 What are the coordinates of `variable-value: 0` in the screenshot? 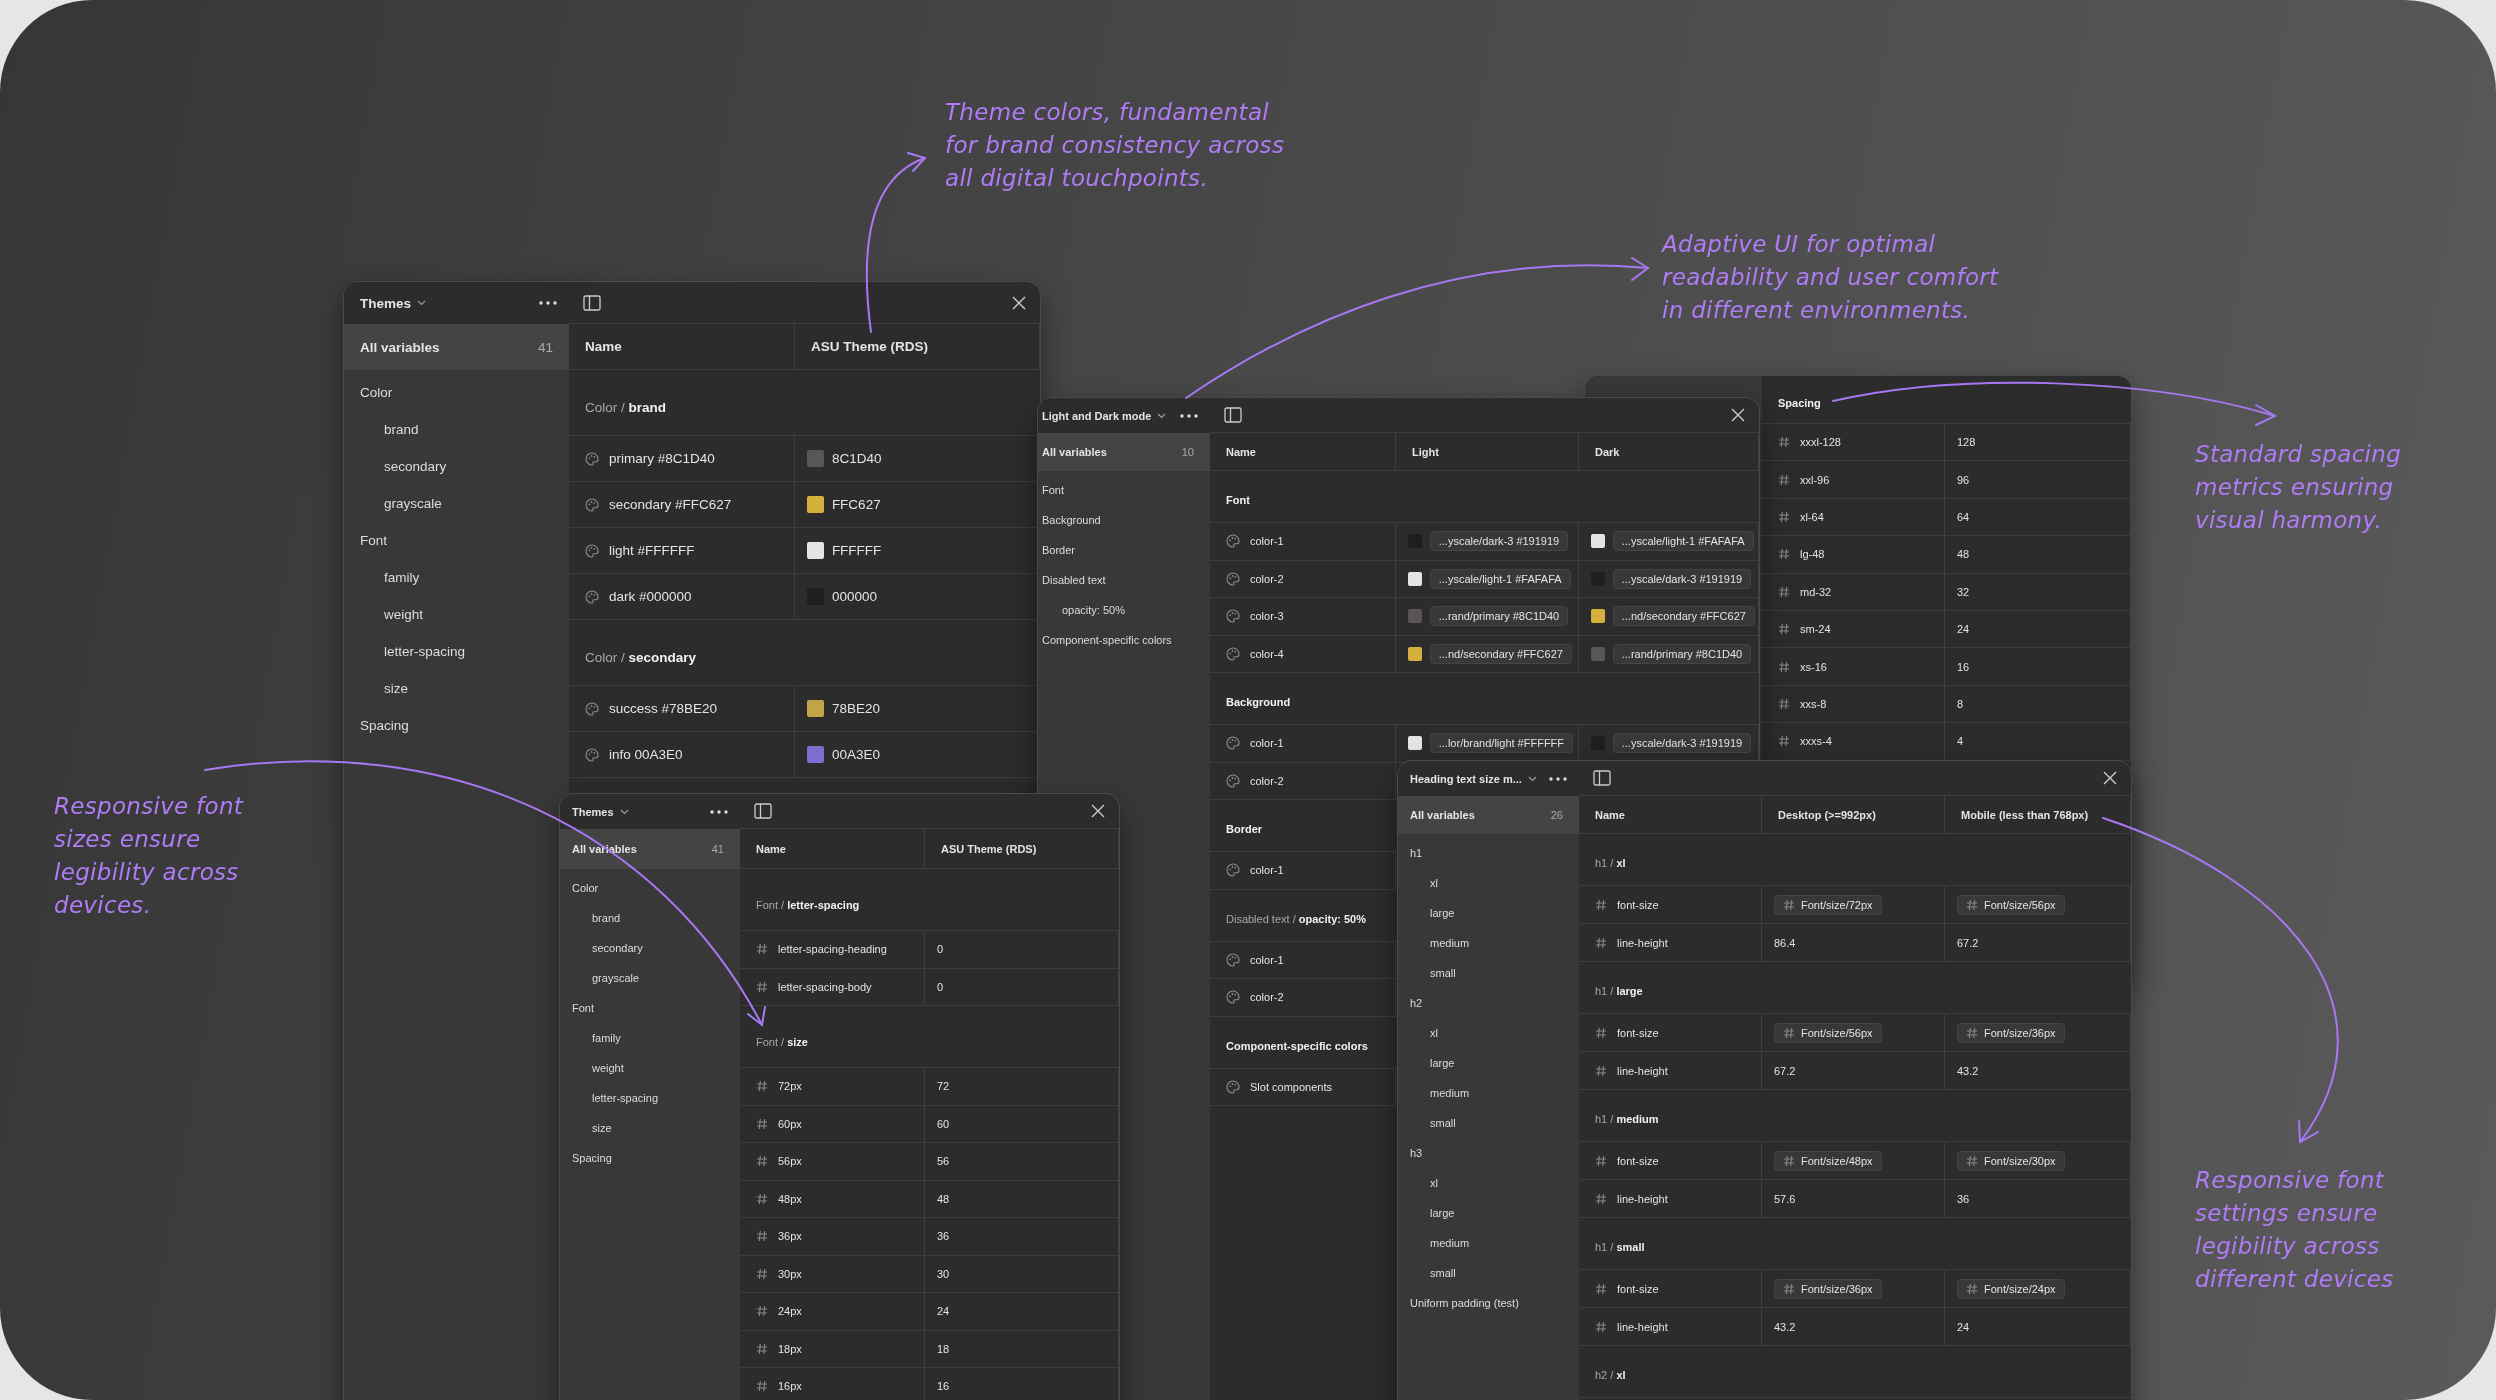 It's located at (940, 949).